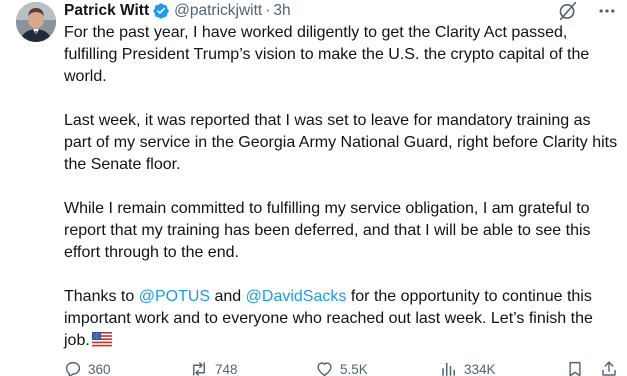  I want to click on tweet-actions: 360 748 5.5K 334K, so click(342, 367).